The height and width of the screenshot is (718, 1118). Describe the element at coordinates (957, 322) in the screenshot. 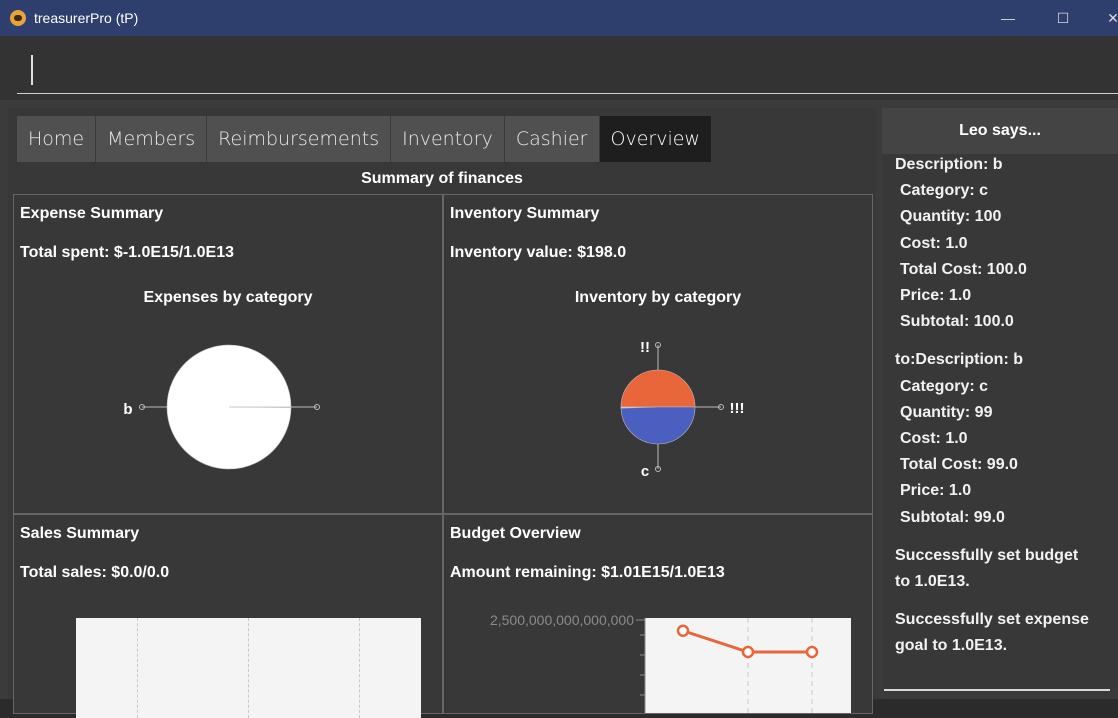

I see `log-line: Subtotal: 100.0` at that location.